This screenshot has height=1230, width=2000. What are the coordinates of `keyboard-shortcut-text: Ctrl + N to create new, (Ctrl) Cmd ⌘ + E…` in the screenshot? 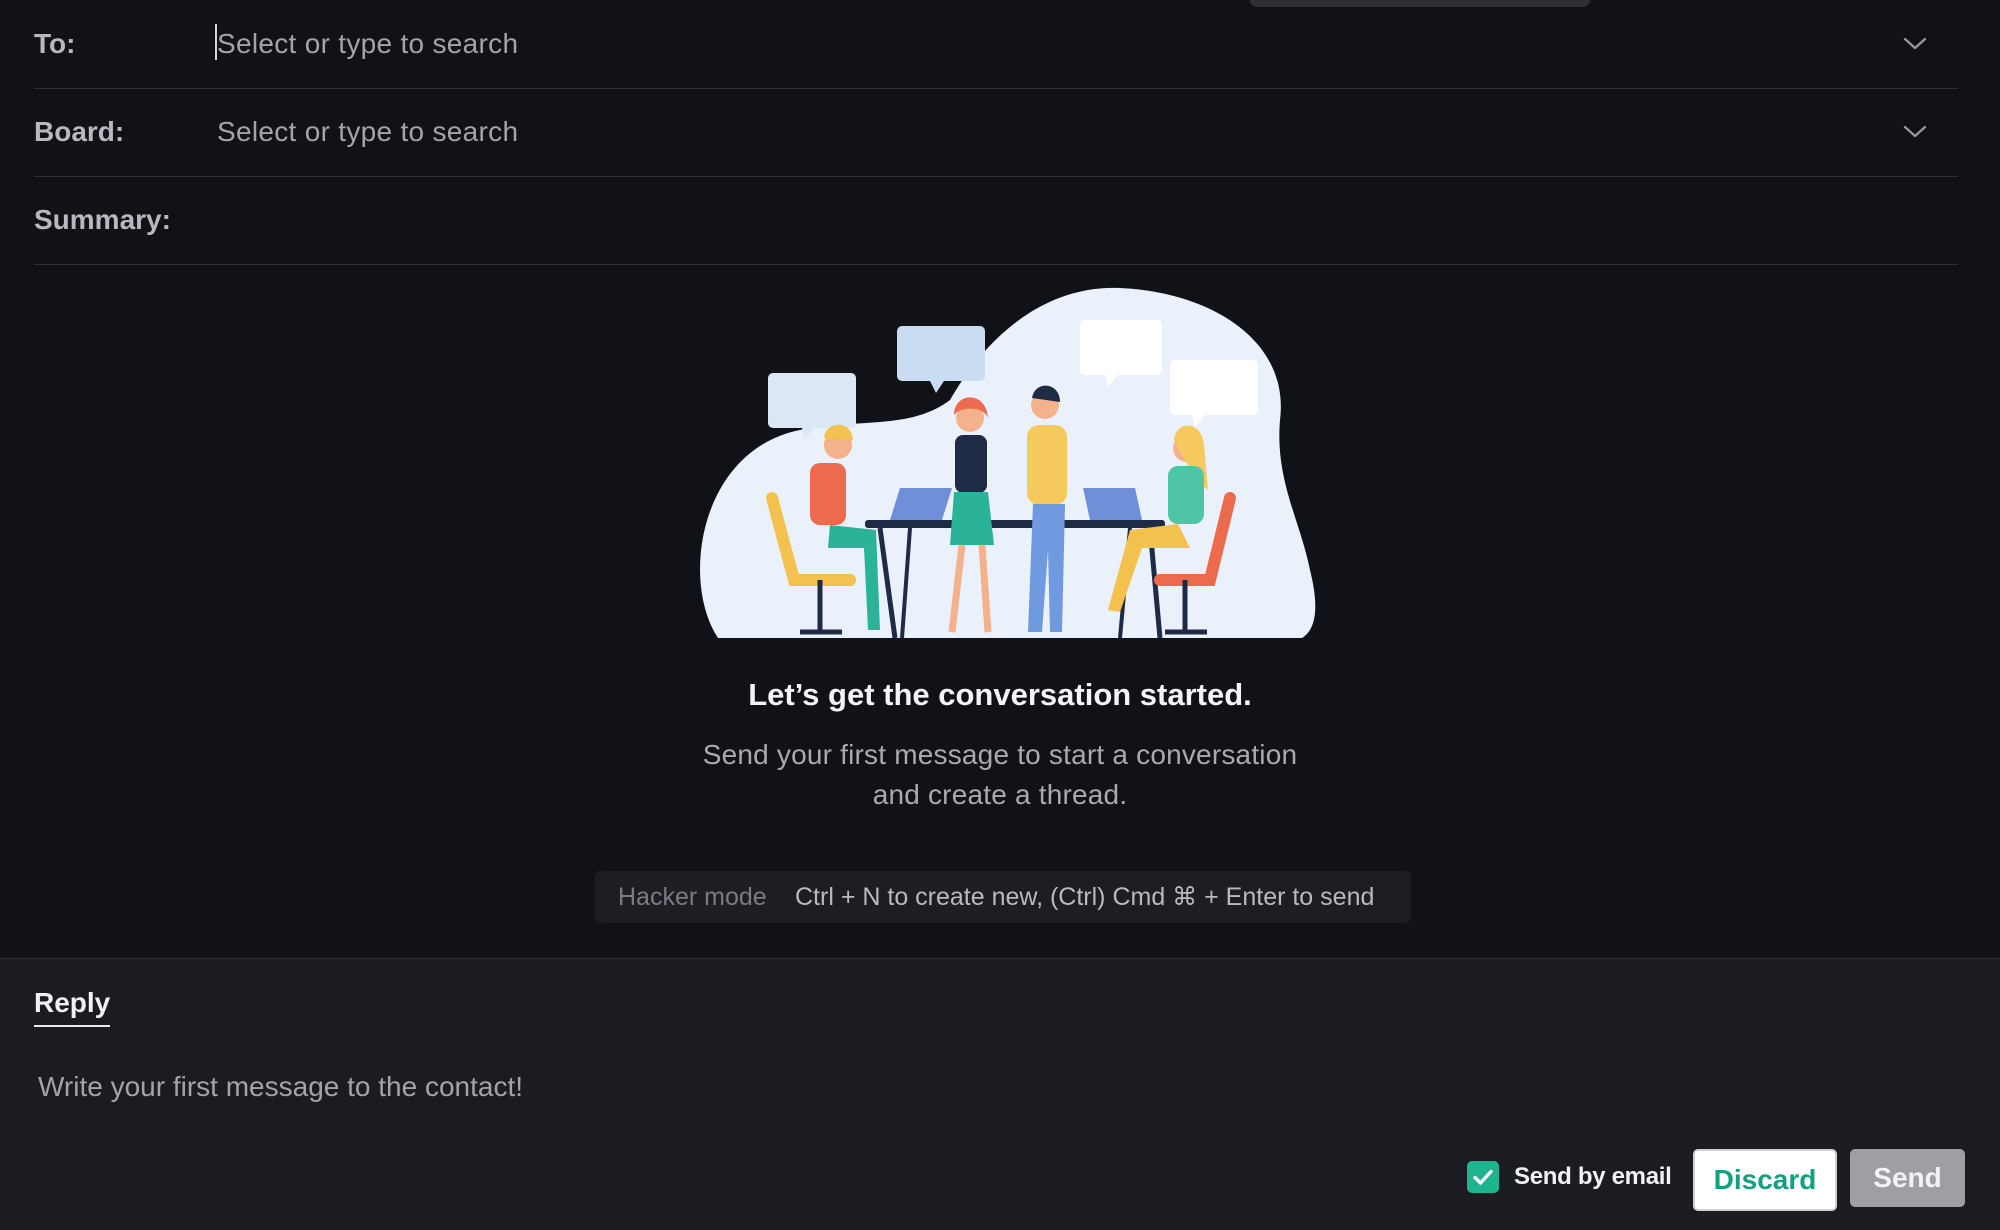 It's located at (1085, 897).